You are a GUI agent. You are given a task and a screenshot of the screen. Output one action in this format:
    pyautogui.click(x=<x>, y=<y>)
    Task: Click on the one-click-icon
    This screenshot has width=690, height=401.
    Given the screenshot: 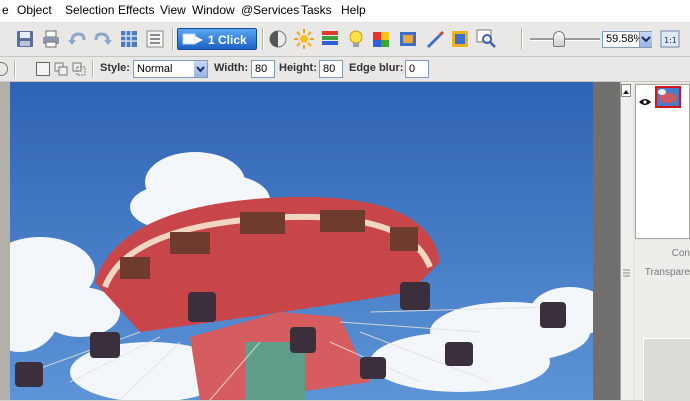 What is the action you would take?
    pyautogui.click(x=193, y=43)
    